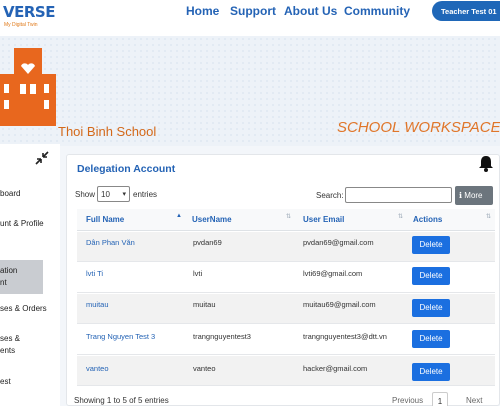 The height and width of the screenshot is (406, 500). I want to click on row-username: pvdan69, so click(207, 242).